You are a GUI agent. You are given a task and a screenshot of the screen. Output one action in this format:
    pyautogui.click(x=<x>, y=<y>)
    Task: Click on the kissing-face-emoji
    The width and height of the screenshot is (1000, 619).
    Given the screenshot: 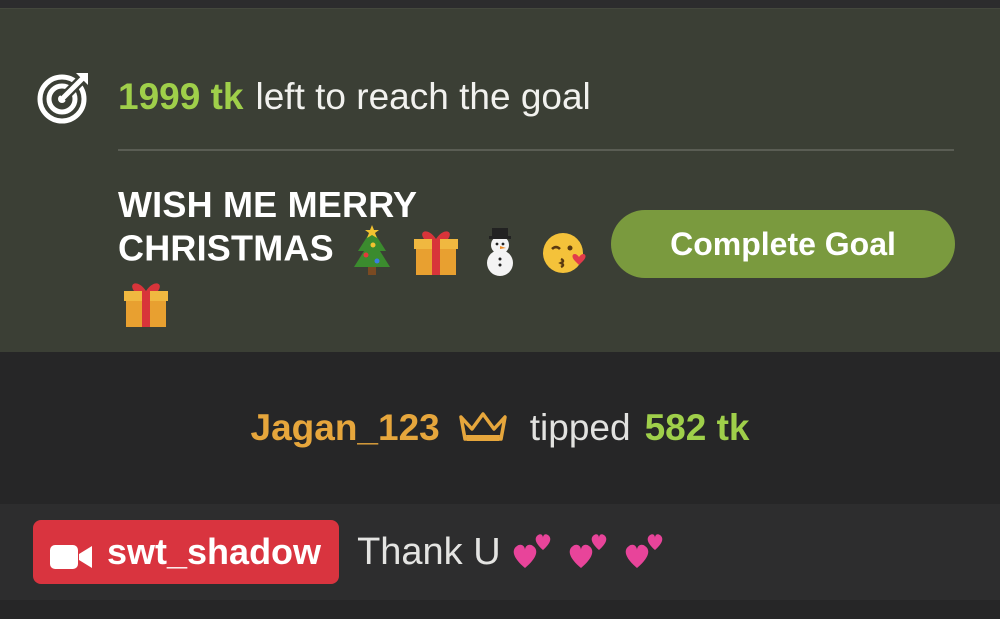 What is the action you would take?
    pyautogui.click(x=565, y=251)
    